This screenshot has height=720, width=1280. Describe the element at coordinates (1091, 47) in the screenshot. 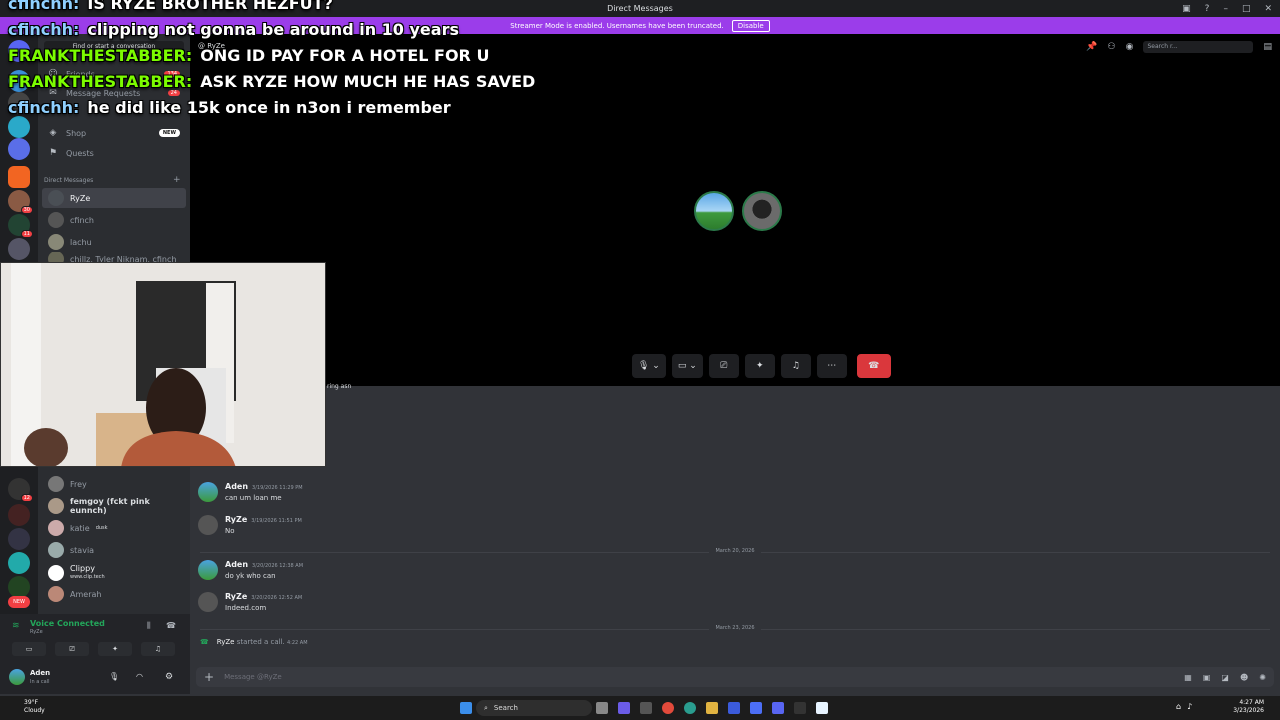

I see `pin-icon: 📌` at that location.